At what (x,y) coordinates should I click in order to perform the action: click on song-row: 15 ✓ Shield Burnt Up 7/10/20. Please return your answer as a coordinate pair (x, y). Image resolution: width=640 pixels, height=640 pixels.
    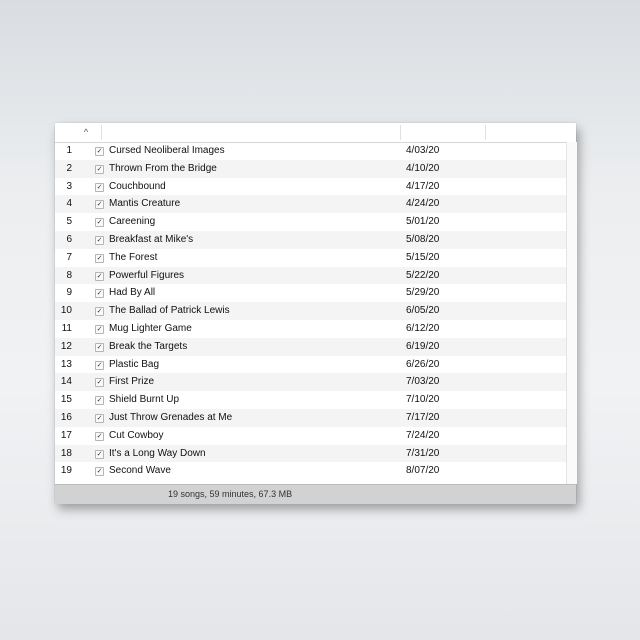
    Looking at the image, I should click on (310, 400).